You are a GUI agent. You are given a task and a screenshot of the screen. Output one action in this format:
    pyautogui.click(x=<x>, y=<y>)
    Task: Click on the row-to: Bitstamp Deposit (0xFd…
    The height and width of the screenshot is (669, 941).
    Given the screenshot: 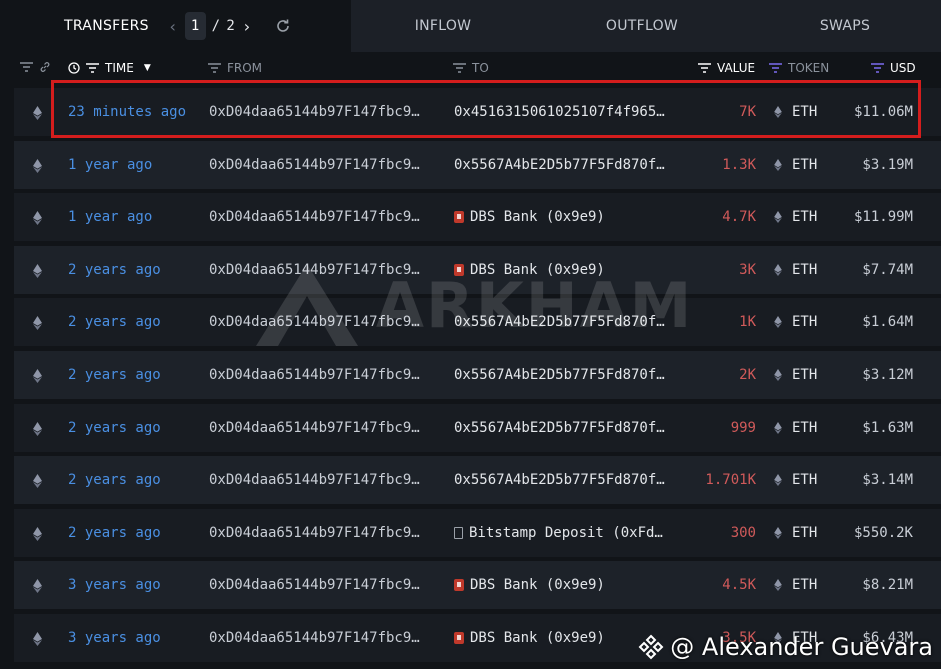 What is the action you would take?
    pyautogui.click(x=568, y=533)
    